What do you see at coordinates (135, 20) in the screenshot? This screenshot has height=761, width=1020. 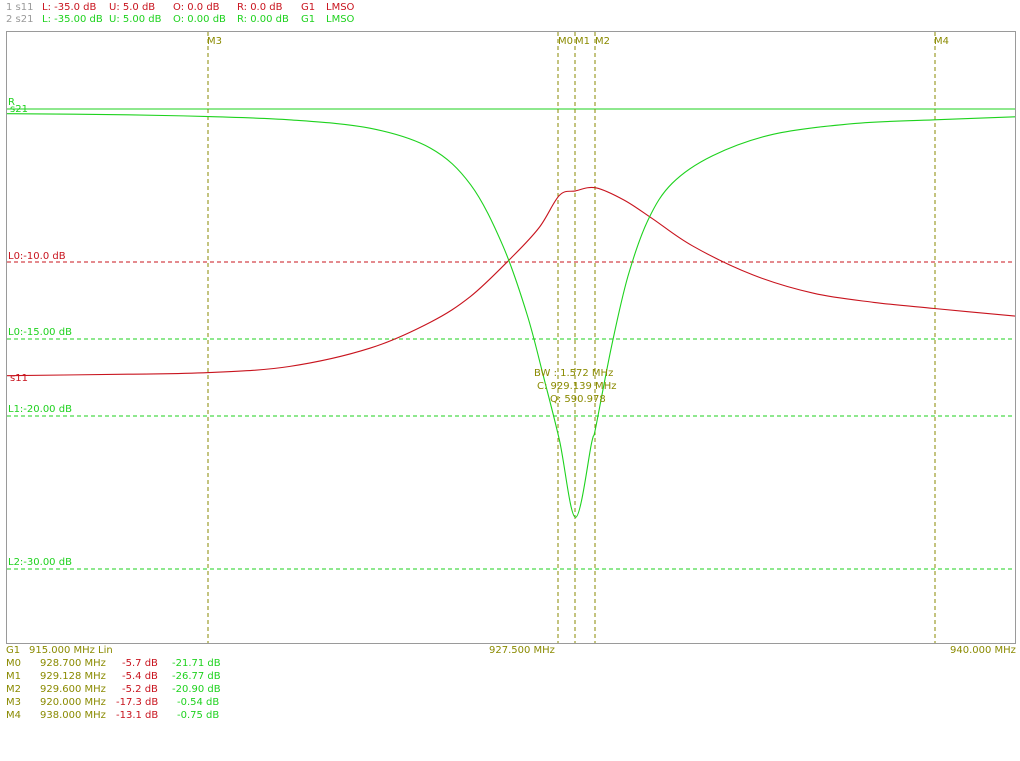 I see `trace2-upper: U: 5.00 dB` at bounding box center [135, 20].